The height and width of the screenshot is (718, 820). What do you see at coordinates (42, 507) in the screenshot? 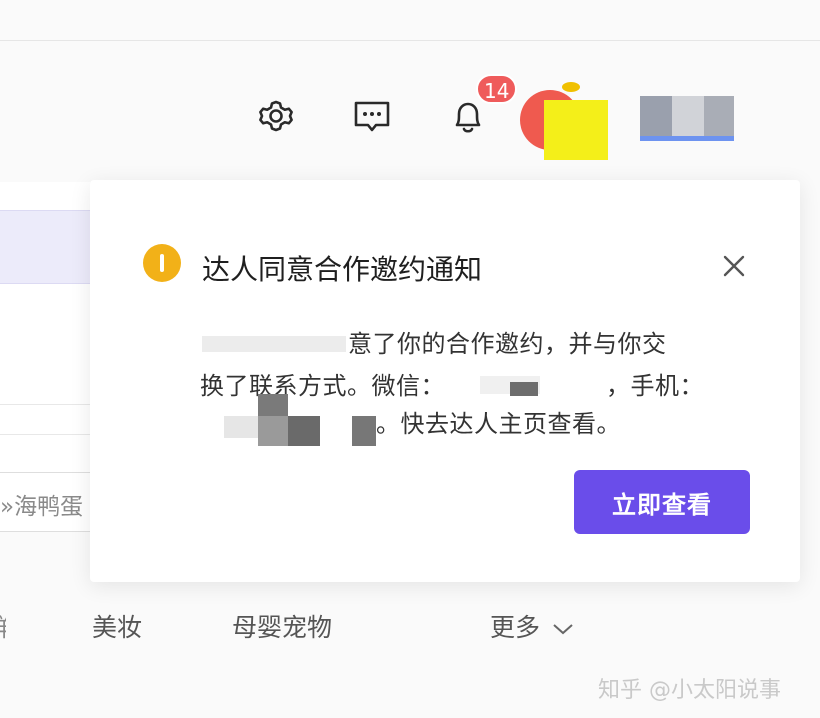
I see `search-input-text: »海鸭蛋` at bounding box center [42, 507].